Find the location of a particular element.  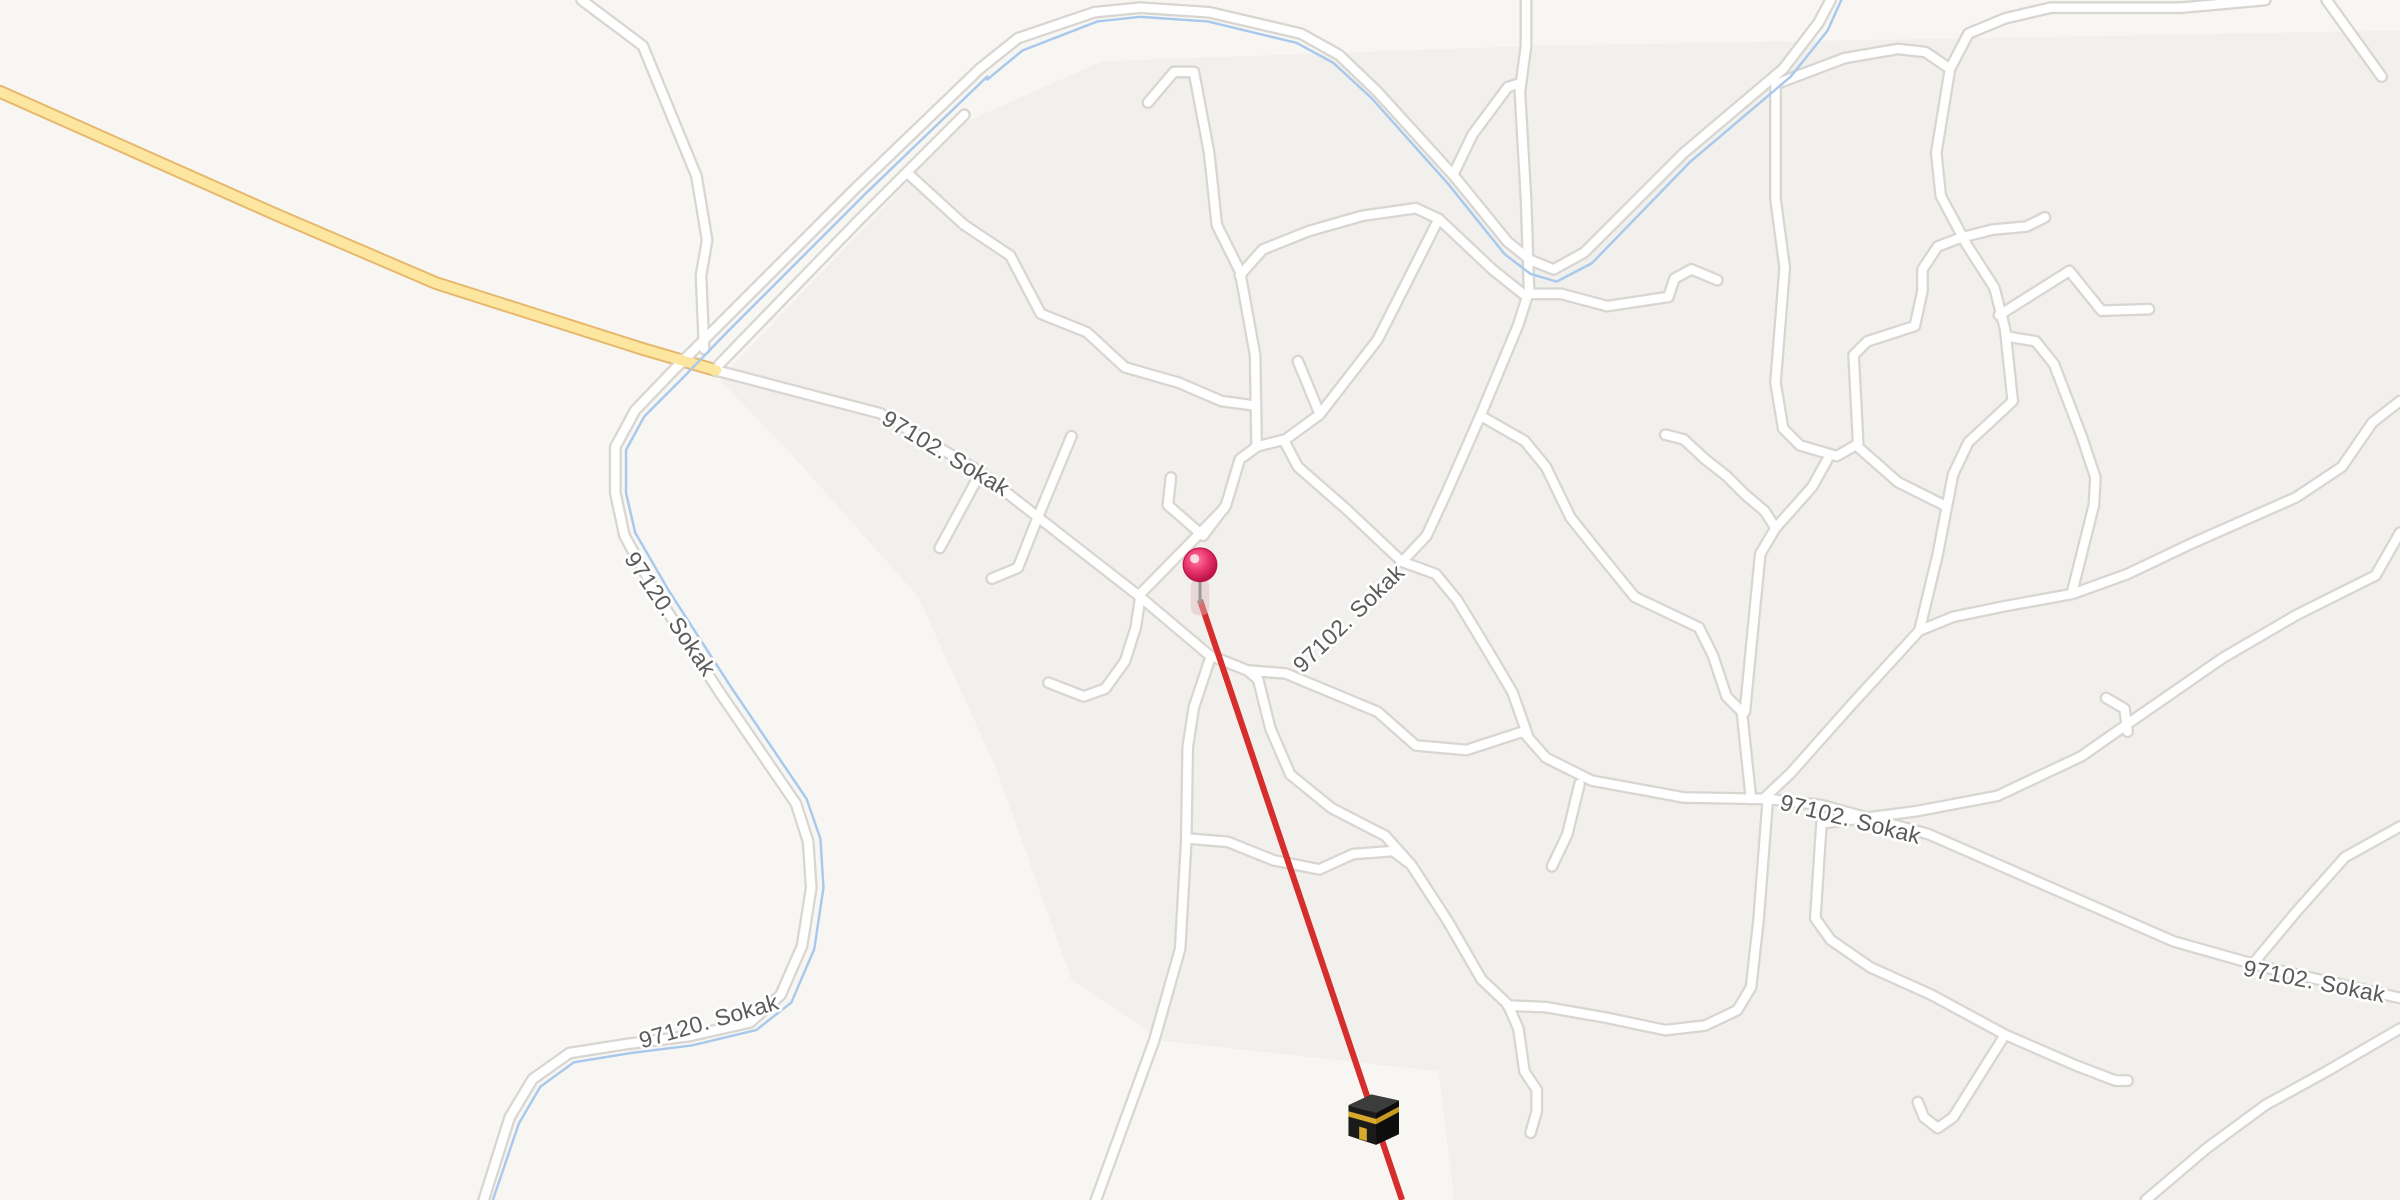

kaaba-door is located at coordinates (1363, 1134).